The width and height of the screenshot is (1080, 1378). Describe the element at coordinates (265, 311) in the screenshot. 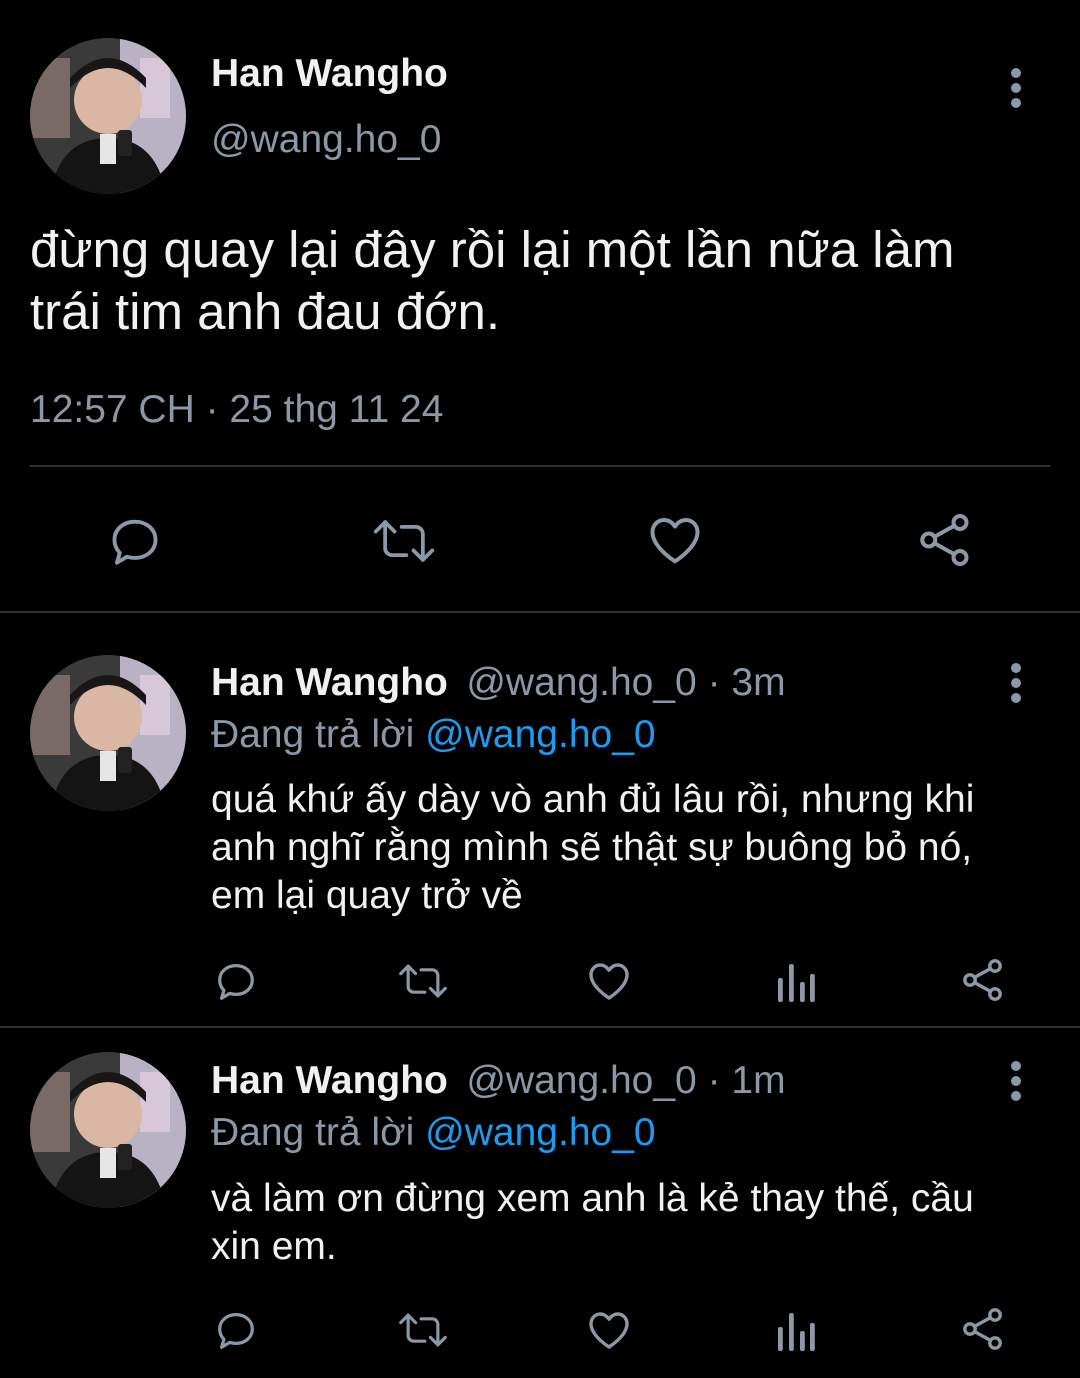

I see `tweet-text-line: trái tim anh đau đớn.` at that location.